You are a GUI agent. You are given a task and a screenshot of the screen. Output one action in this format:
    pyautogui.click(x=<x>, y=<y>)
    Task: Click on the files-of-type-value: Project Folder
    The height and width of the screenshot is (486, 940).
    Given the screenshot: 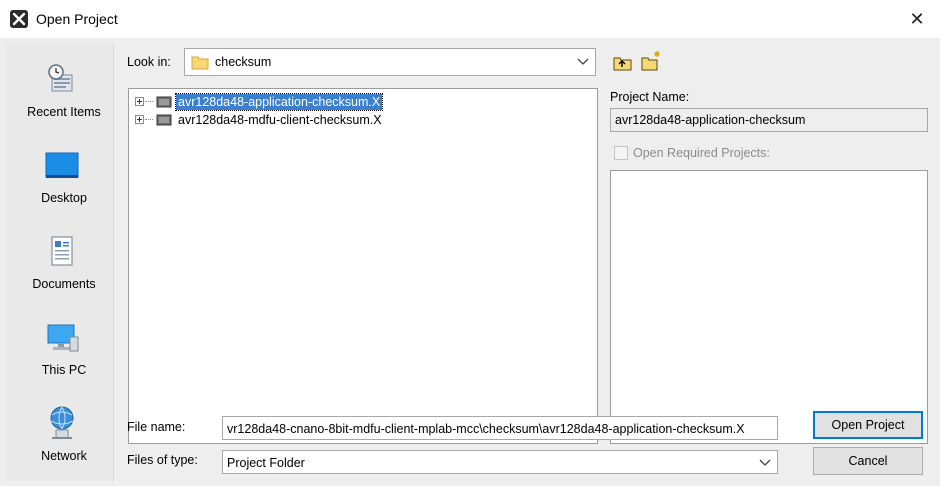 What is the action you would take?
    pyautogui.click(x=266, y=463)
    